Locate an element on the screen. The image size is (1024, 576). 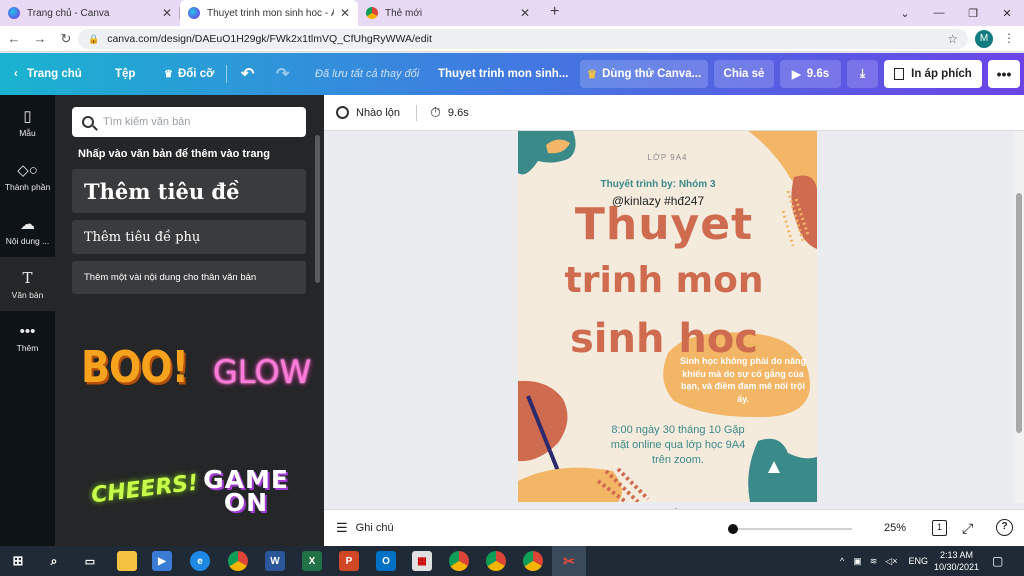
minimize-button: — is located at coordinates (939, 13).